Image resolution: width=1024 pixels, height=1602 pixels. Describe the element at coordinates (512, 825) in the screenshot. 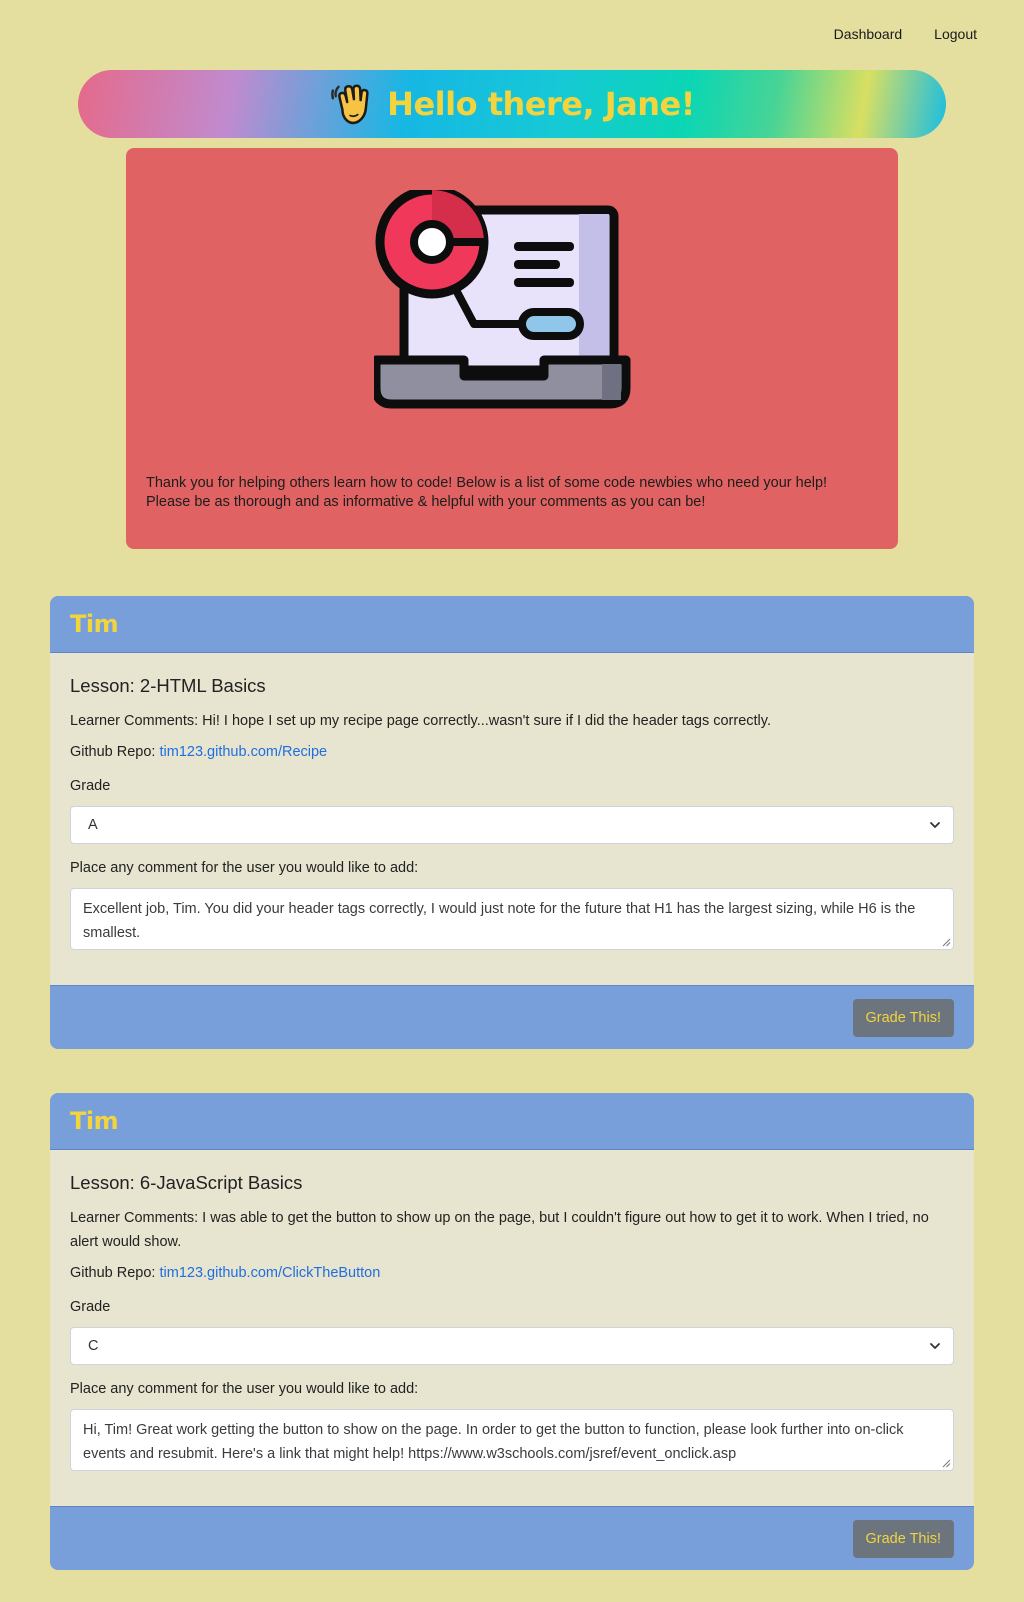

I see `grade-select: A` at that location.